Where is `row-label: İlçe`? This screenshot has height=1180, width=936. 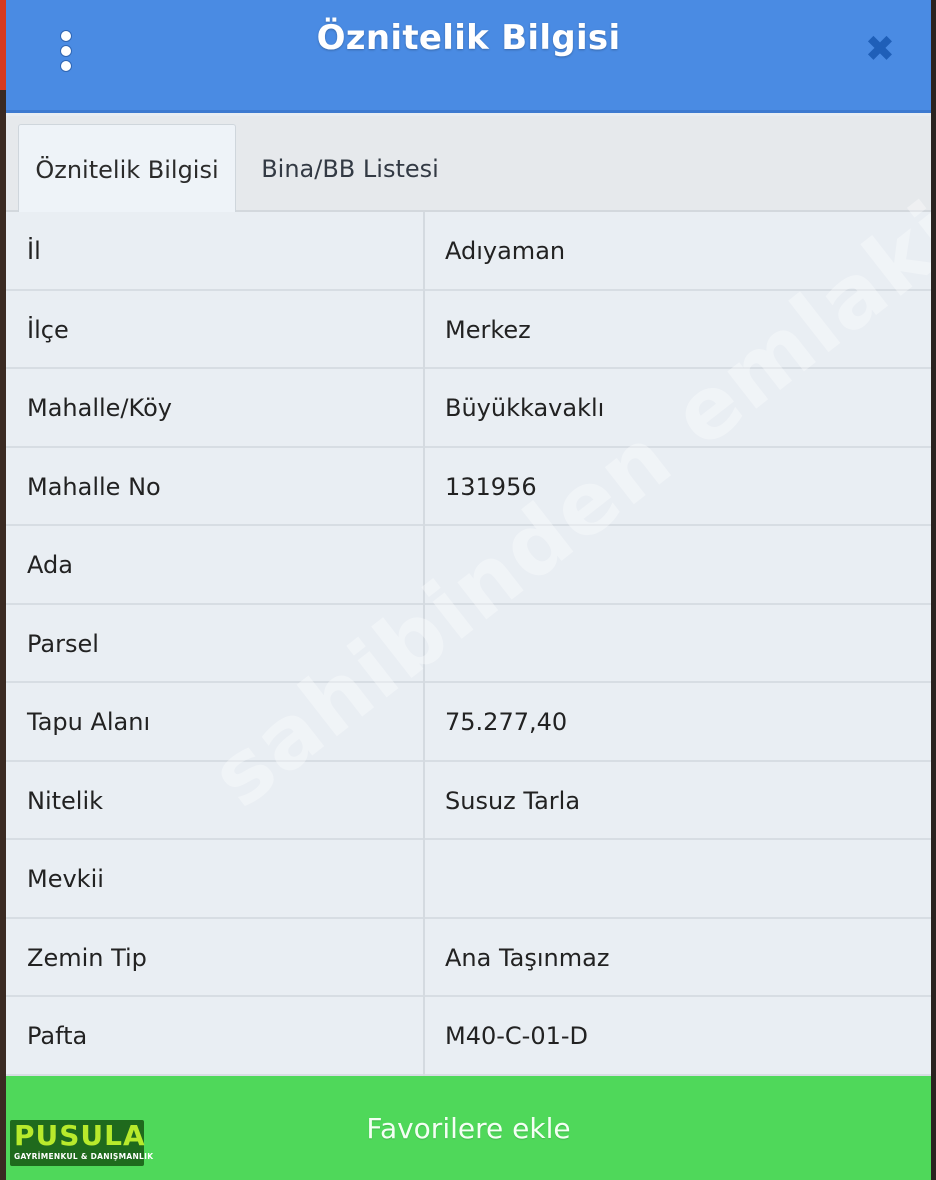 row-label: İlçe is located at coordinates (48, 329).